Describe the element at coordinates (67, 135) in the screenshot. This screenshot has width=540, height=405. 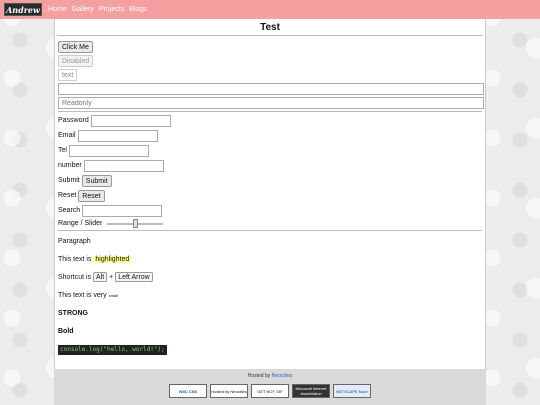
I see `email-label: Email` at that location.